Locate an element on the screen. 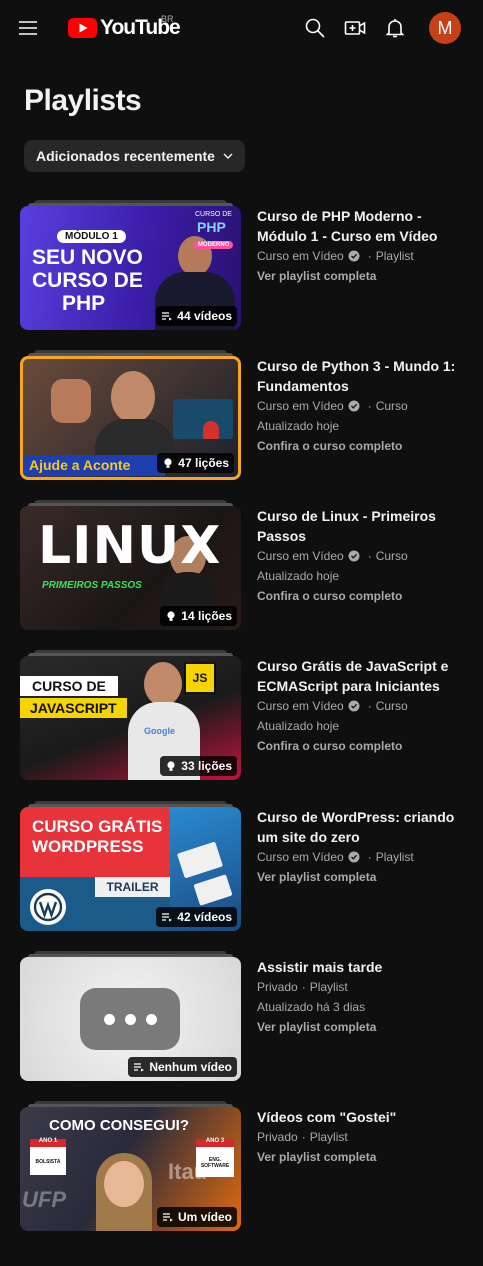 The width and height of the screenshot is (483, 1266). thumb-module-label: MÓDULO 1 is located at coordinates (91, 236).